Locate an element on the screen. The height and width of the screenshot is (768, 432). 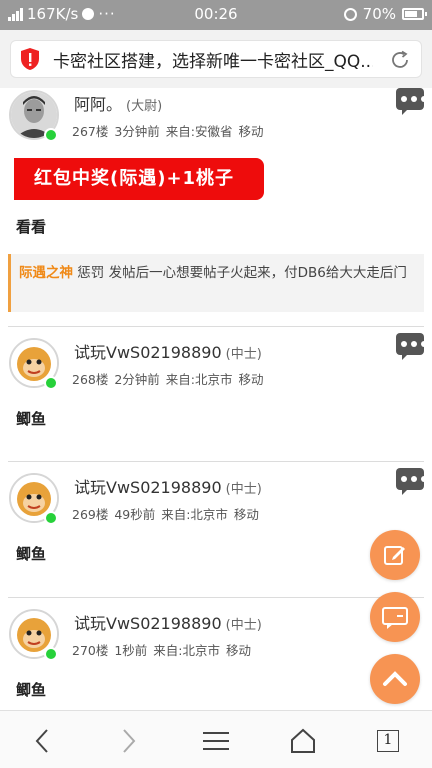
red-packet-banner: 红包中奖(际遇)+1桃子 is located at coordinates (139, 179).